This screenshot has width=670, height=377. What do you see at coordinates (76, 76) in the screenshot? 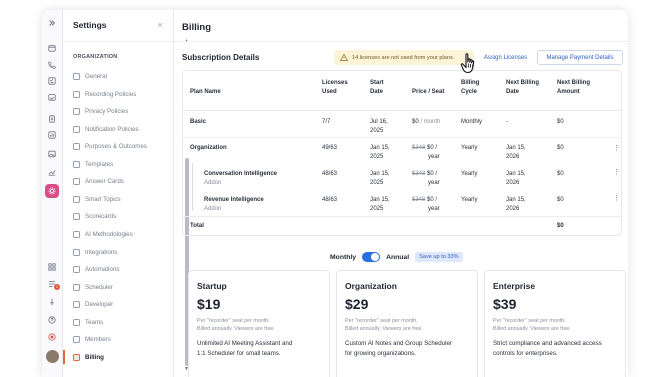
I see `general-icon` at bounding box center [76, 76].